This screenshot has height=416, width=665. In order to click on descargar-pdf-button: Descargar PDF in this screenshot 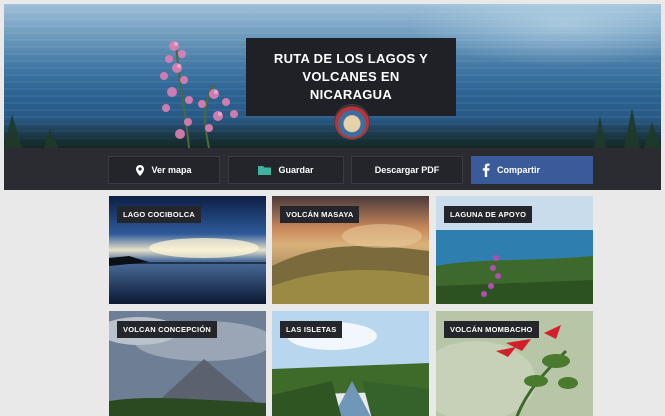, I will do `click(407, 170)`.